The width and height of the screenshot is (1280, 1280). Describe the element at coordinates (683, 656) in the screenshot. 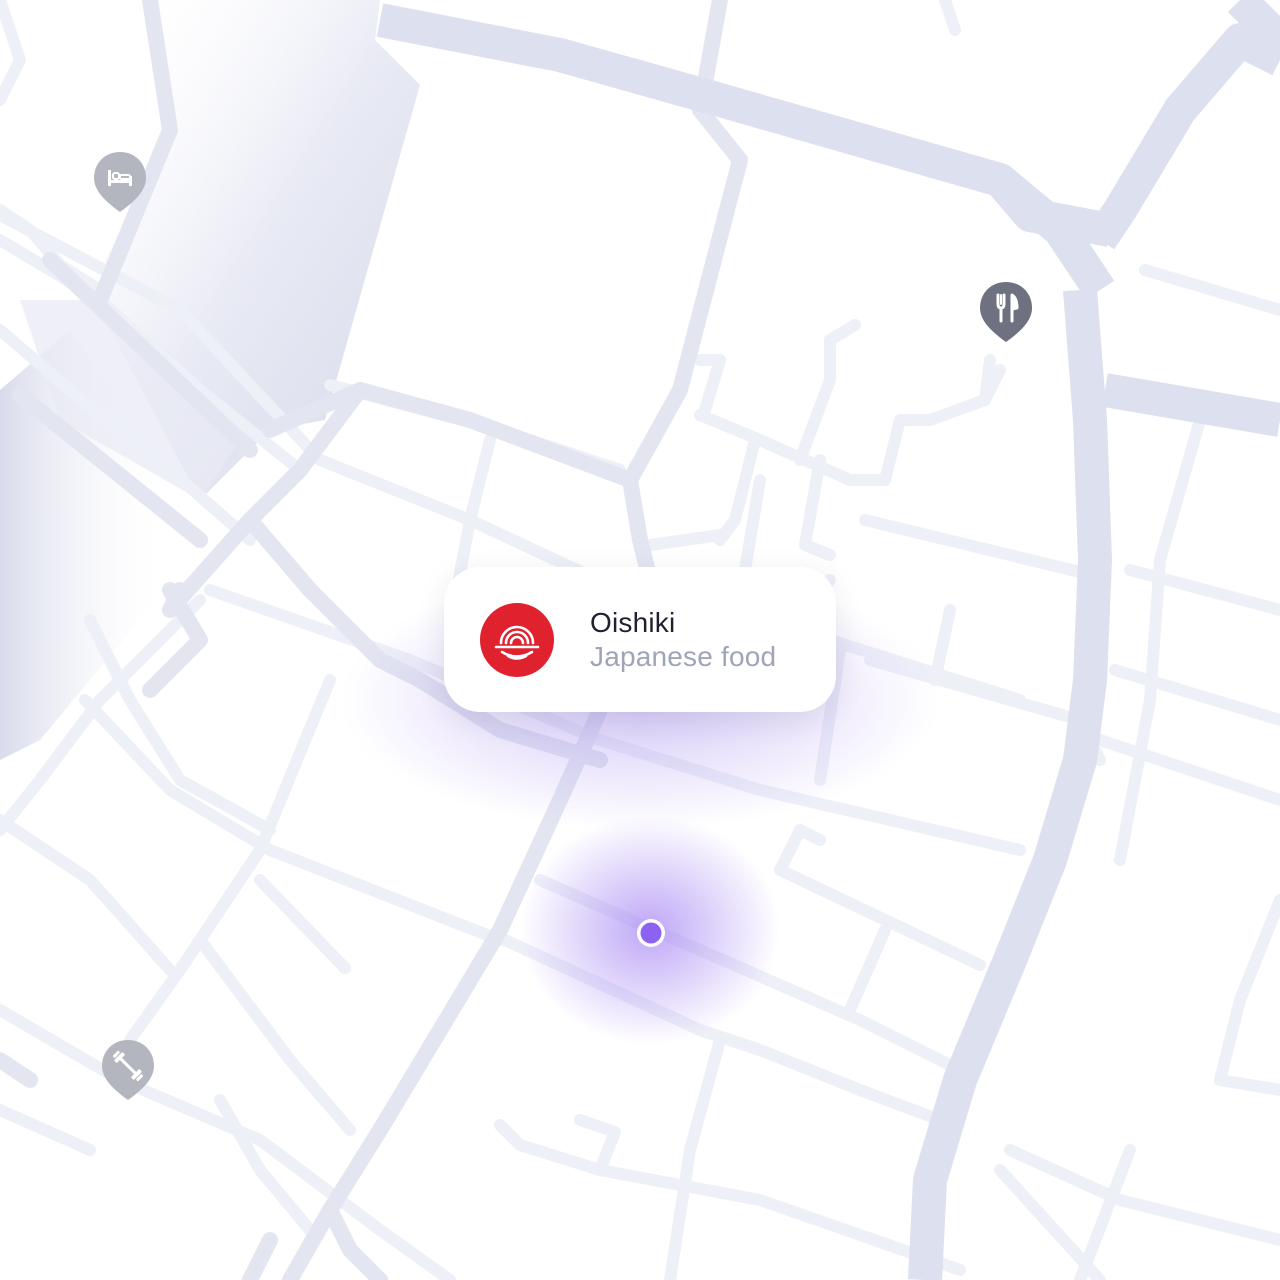

I see `place-category: Japanese food` at that location.